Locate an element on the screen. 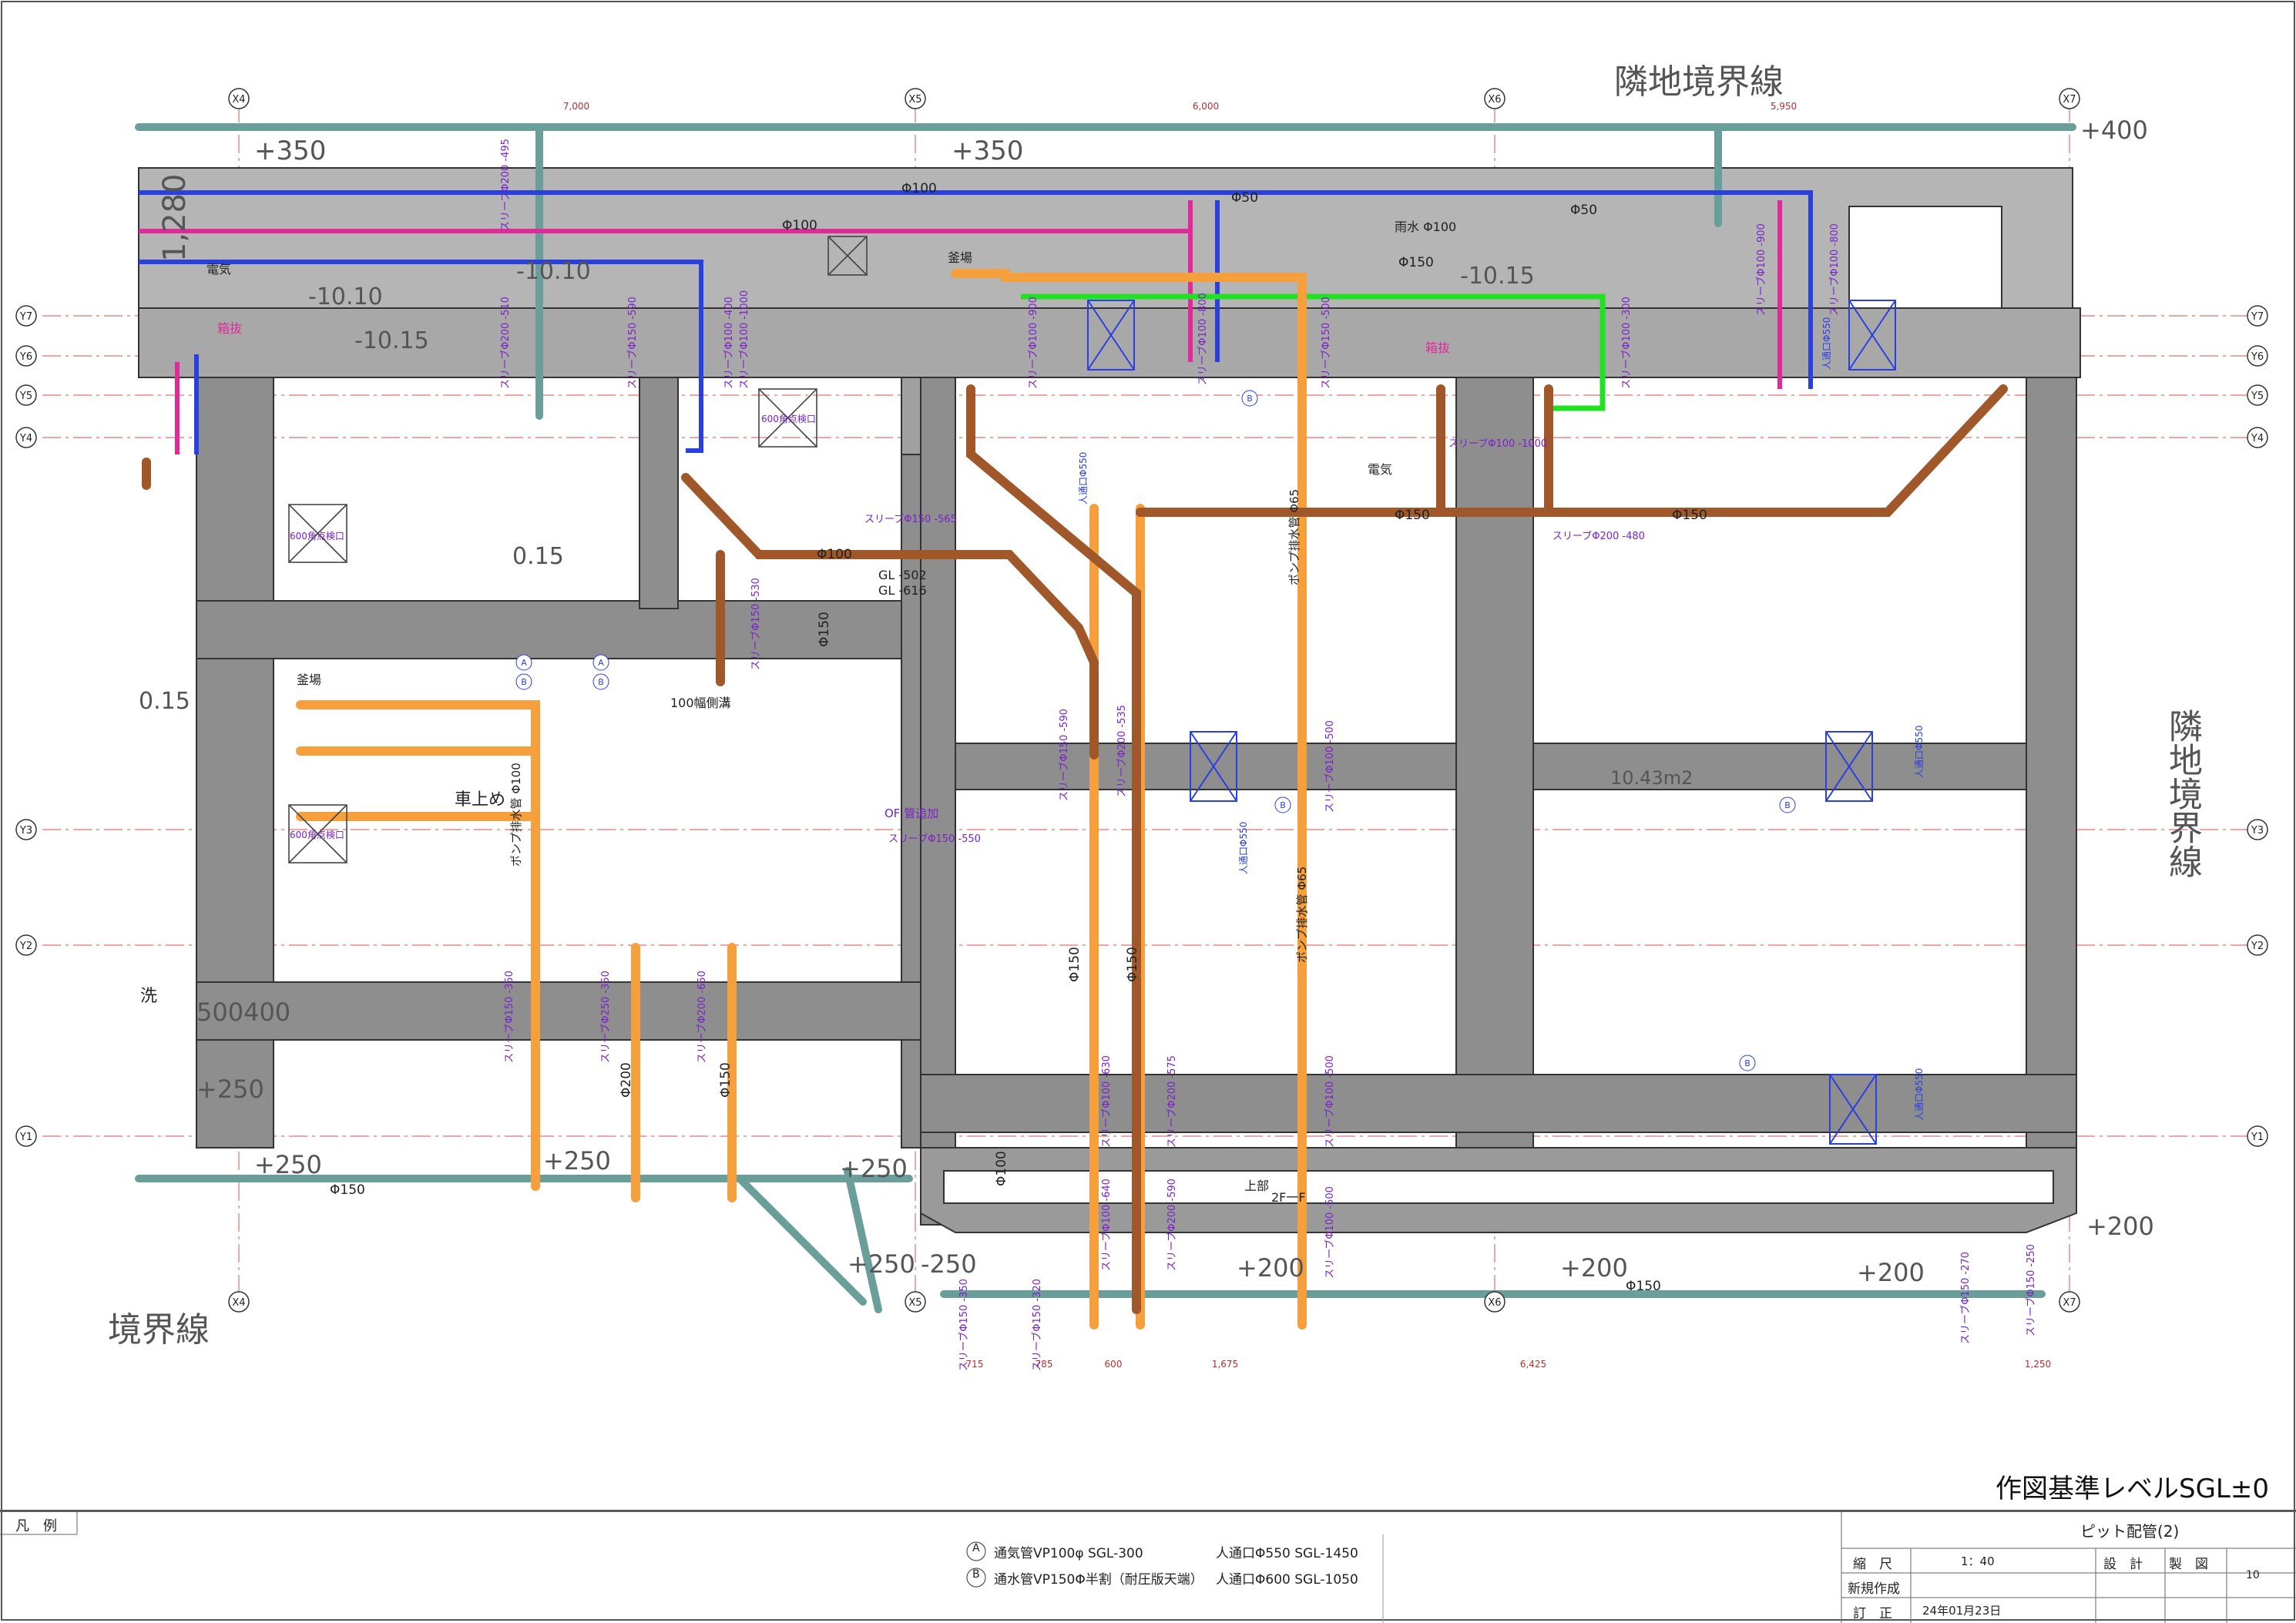 The width and height of the screenshot is (2296, 1623). sleeve-label: スリーブΦ100 -1000 is located at coordinates (744, 339).